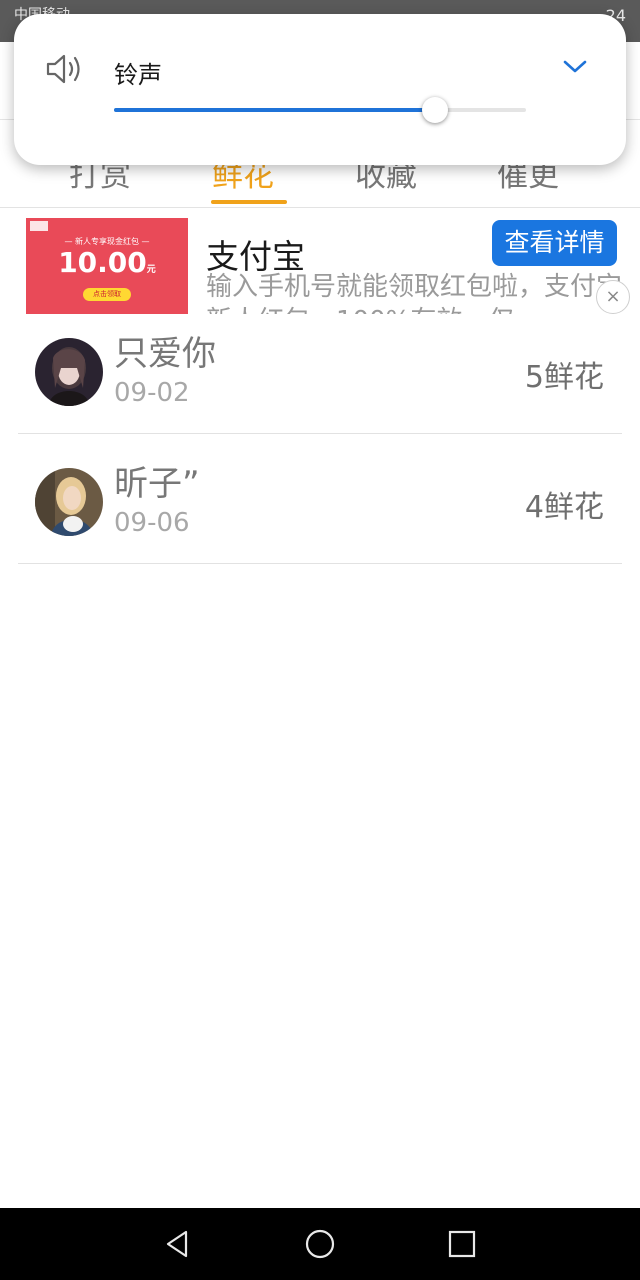  Describe the element at coordinates (575, 67) in the screenshot. I see `chevron-down-icon` at that location.